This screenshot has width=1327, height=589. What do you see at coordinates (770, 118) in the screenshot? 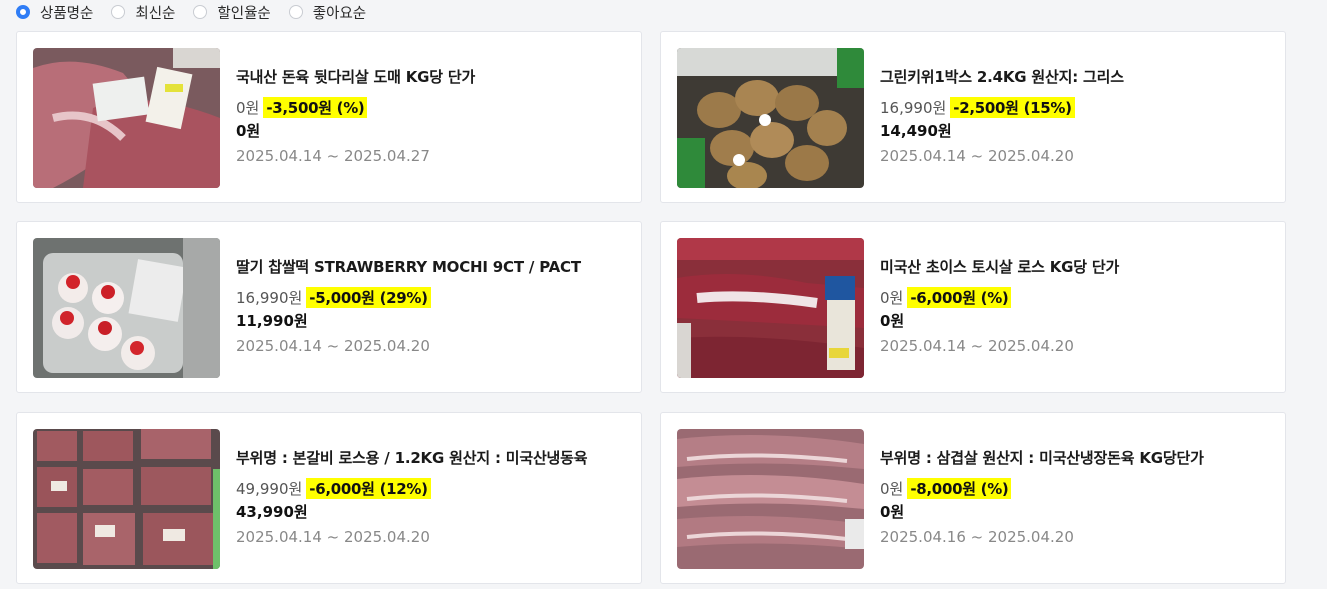
I see `kiwi-box-icon` at bounding box center [770, 118].